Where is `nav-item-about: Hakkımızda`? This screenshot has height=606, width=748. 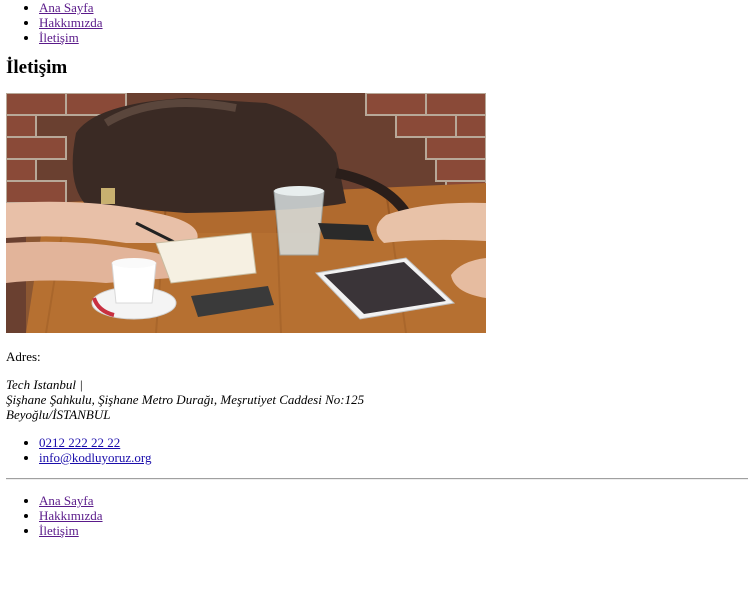
nav-item-about: Hakkımızda is located at coordinates (393, 22).